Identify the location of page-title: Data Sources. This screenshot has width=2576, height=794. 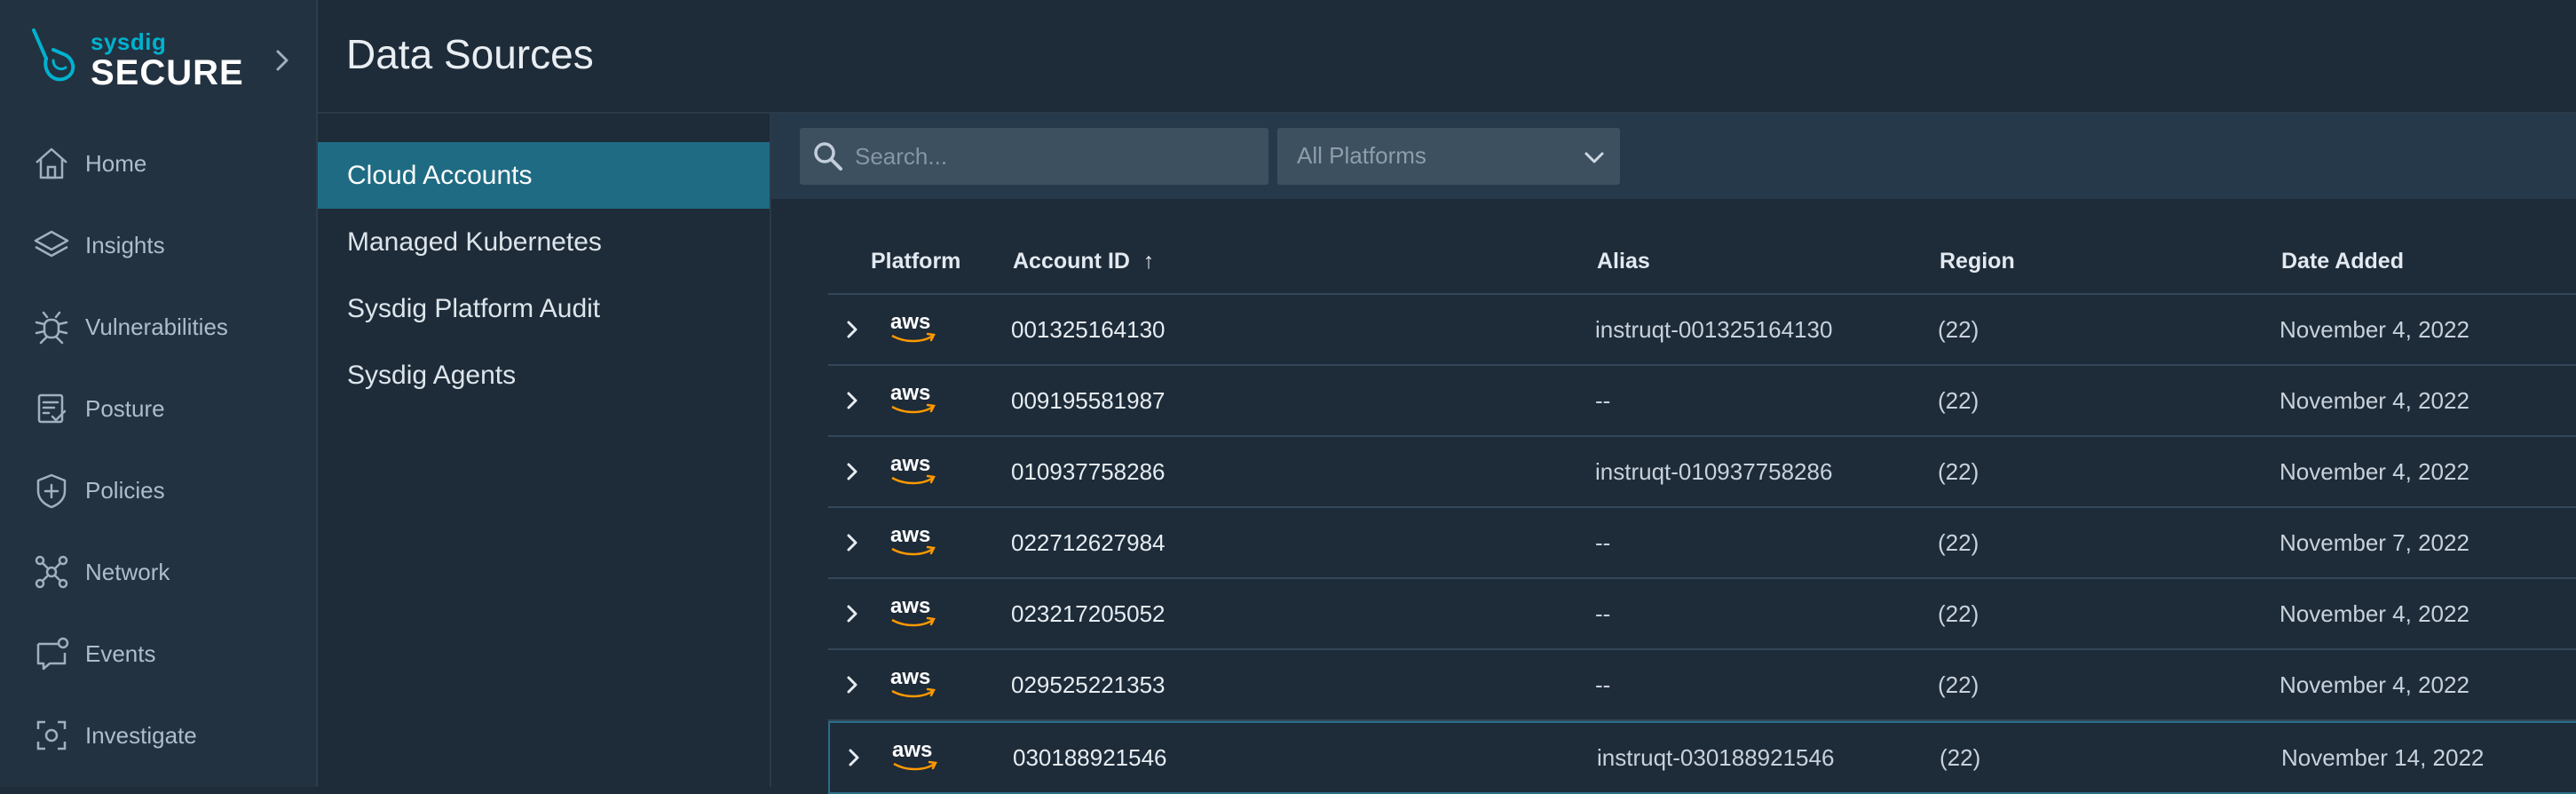
(470, 54).